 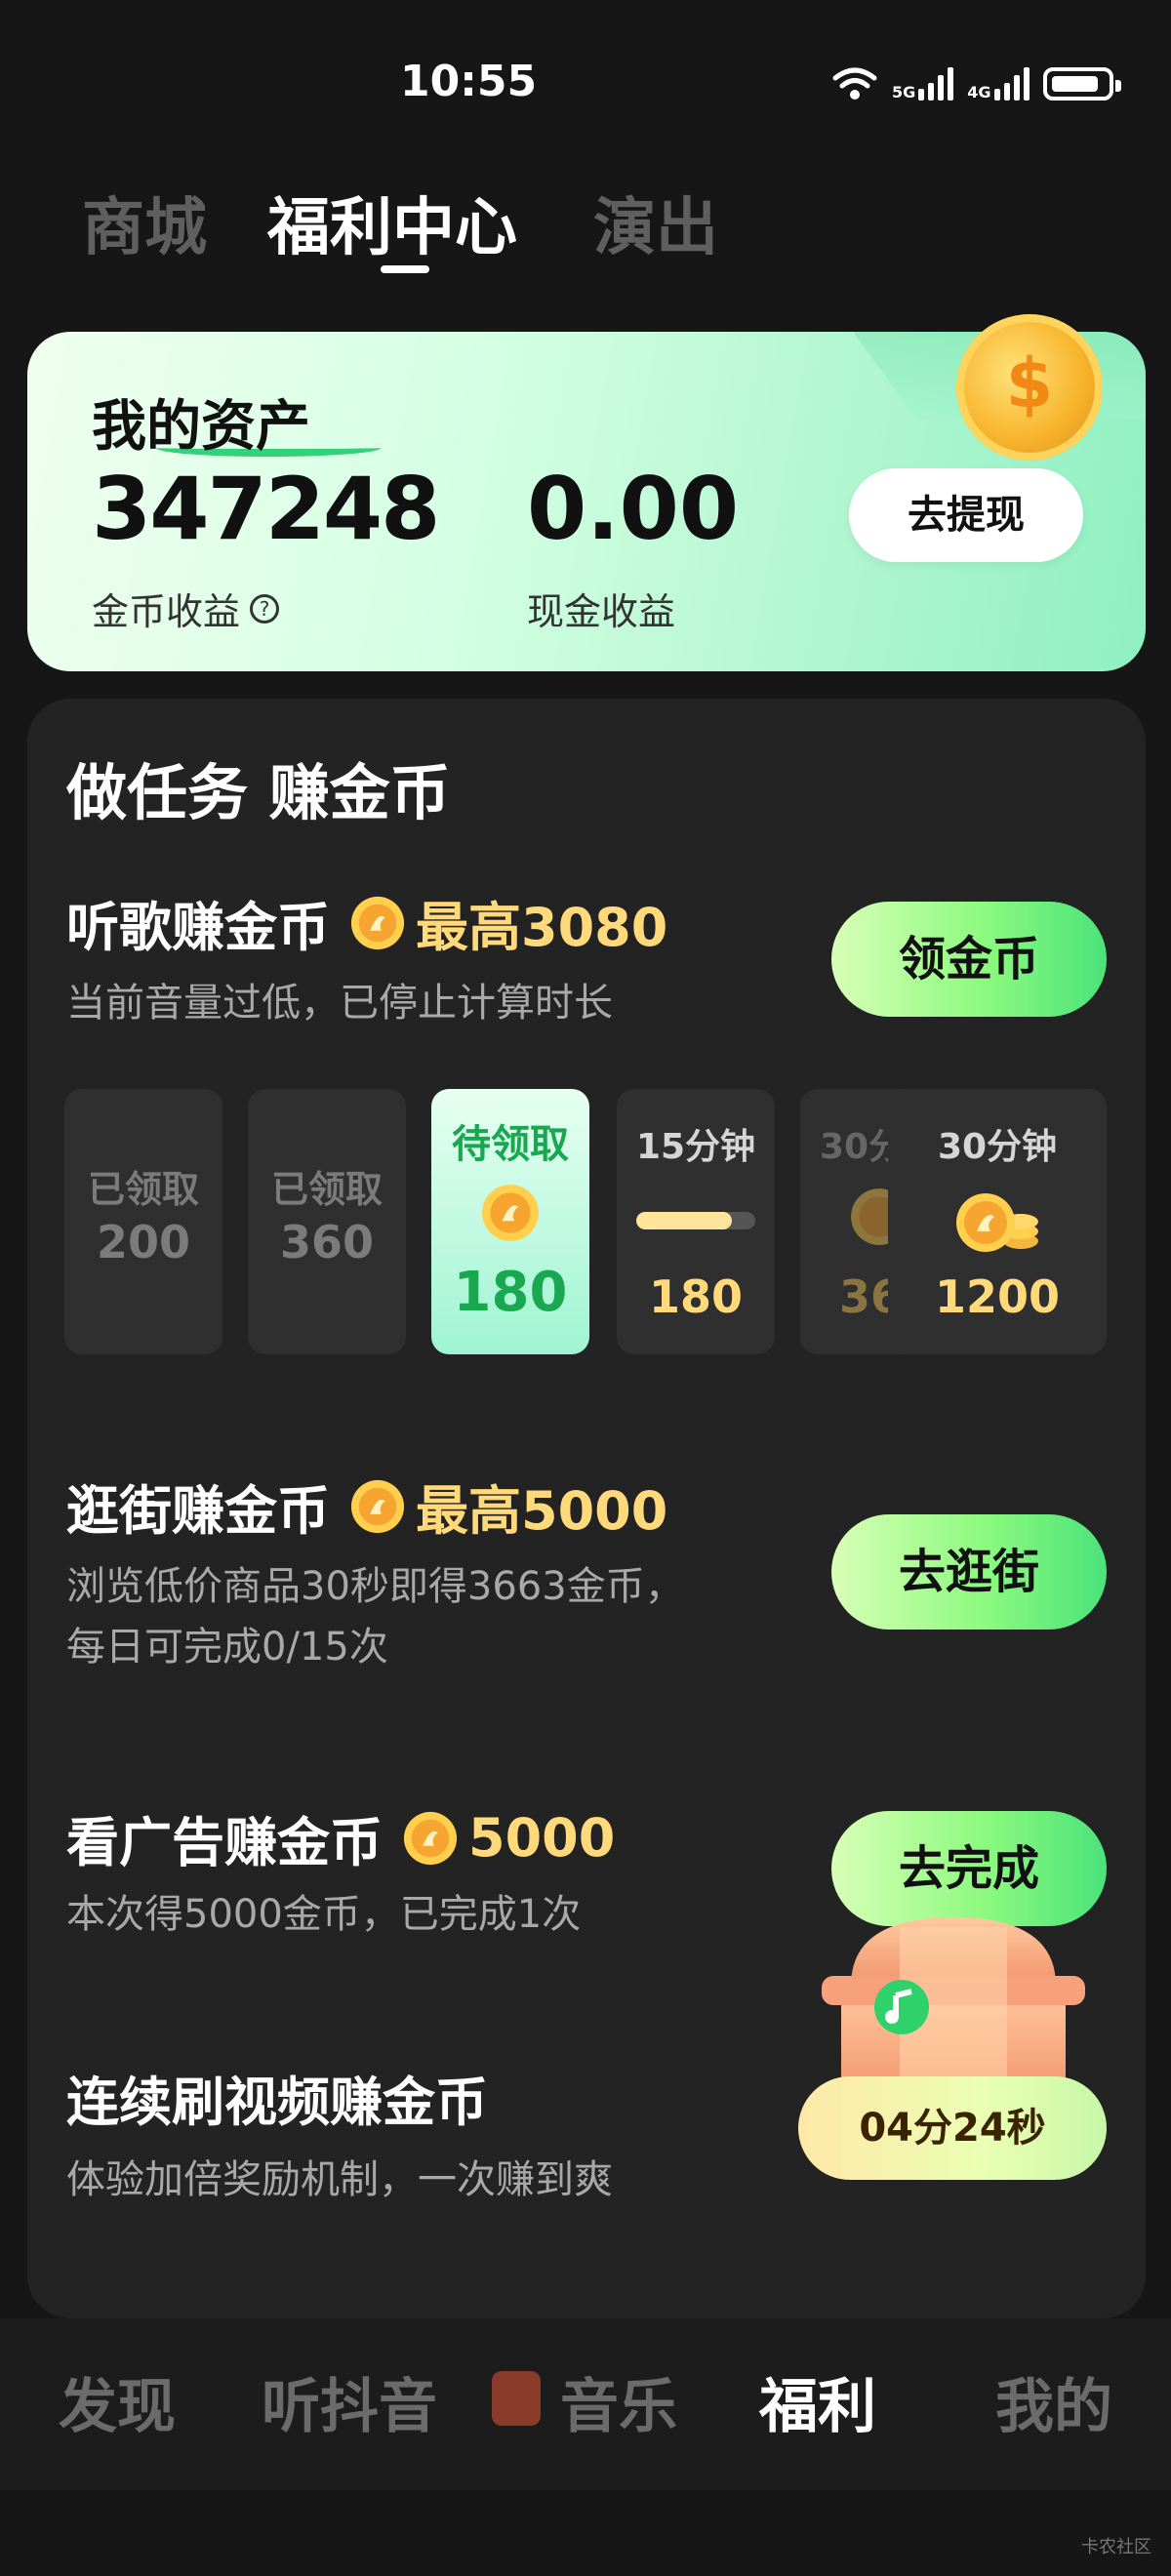 What do you see at coordinates (997, 1296) in the screenshot?
I see `reward-value: 1200` at bounding box center [997, 1296].